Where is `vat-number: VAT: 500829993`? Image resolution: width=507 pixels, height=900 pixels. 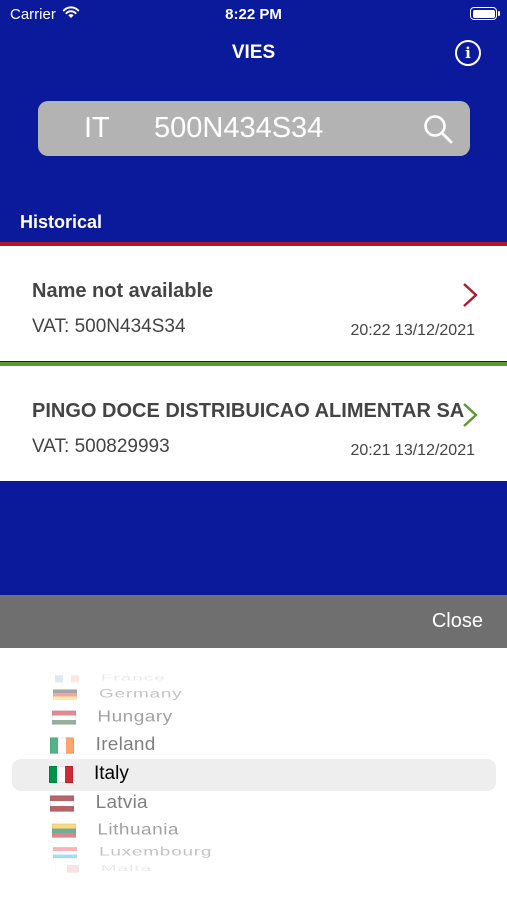
vat-number: VAT: 500829993 is located at coordinates (101, 446).